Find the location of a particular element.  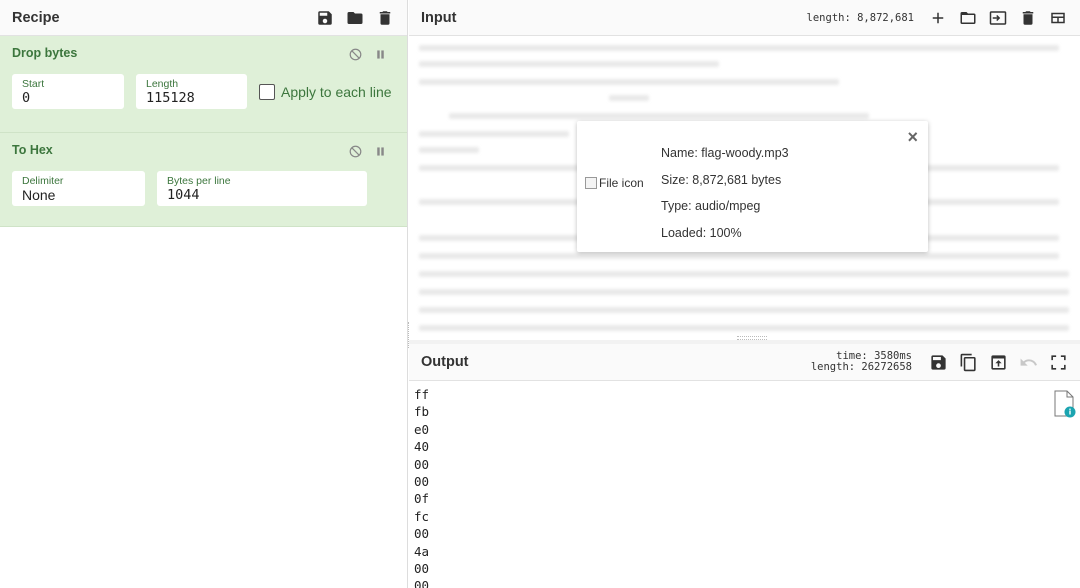

length-value: 115128 is located at coordinates (191, 98).